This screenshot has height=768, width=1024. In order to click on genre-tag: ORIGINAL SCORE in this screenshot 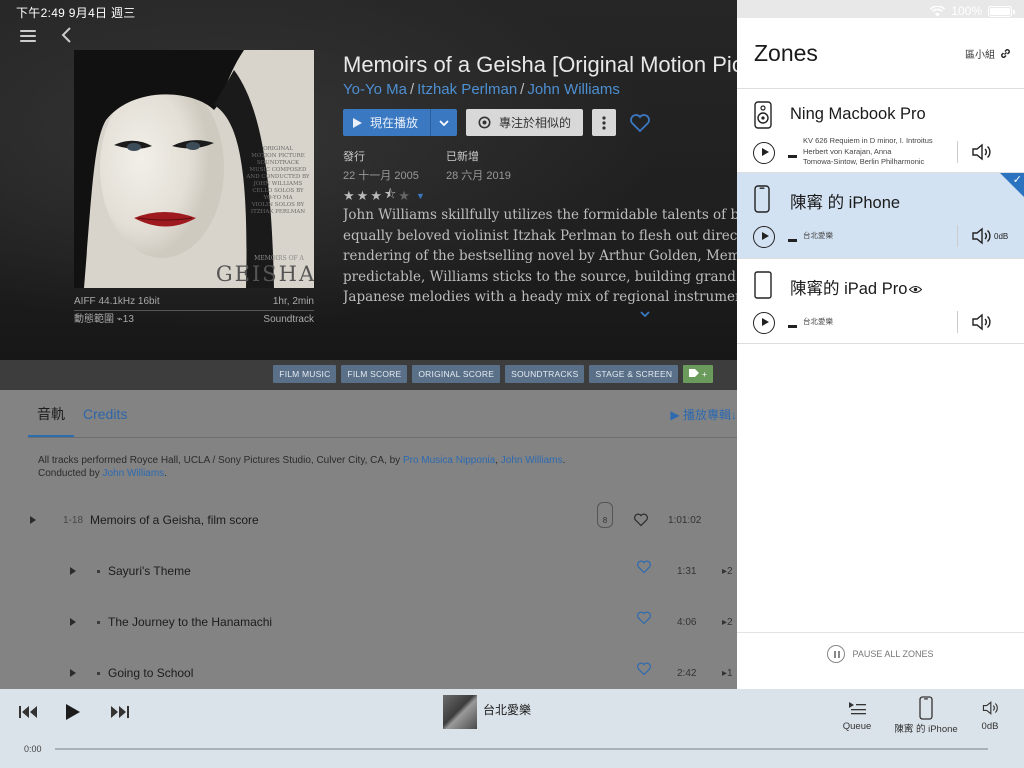, I will do `click(456, 374)`.